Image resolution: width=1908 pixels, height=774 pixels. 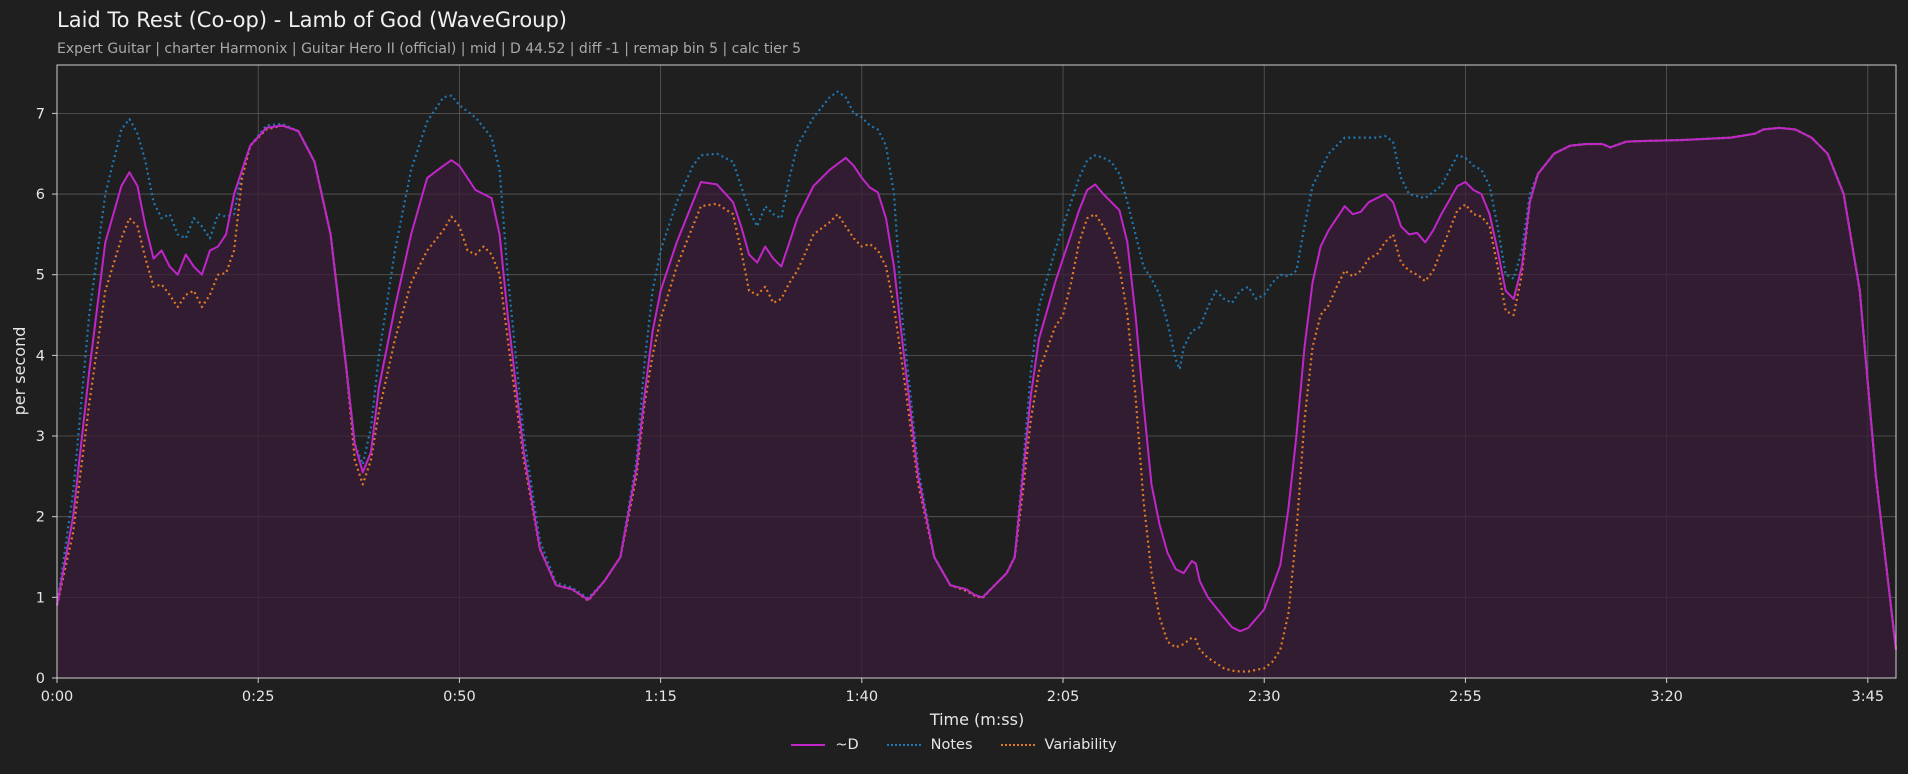 I want to click on legend-item: ~D, so click(x=825, y=745).